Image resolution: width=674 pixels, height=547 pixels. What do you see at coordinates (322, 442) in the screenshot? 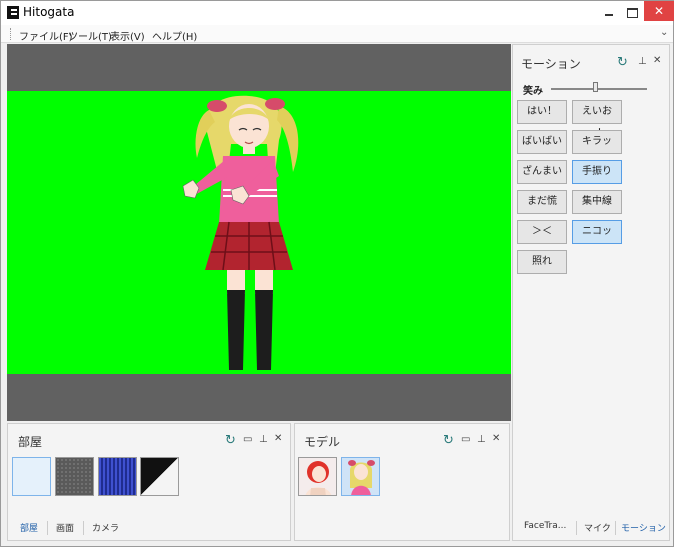
I see `model-panel-title: モデル` at bounding box center [322, 442].